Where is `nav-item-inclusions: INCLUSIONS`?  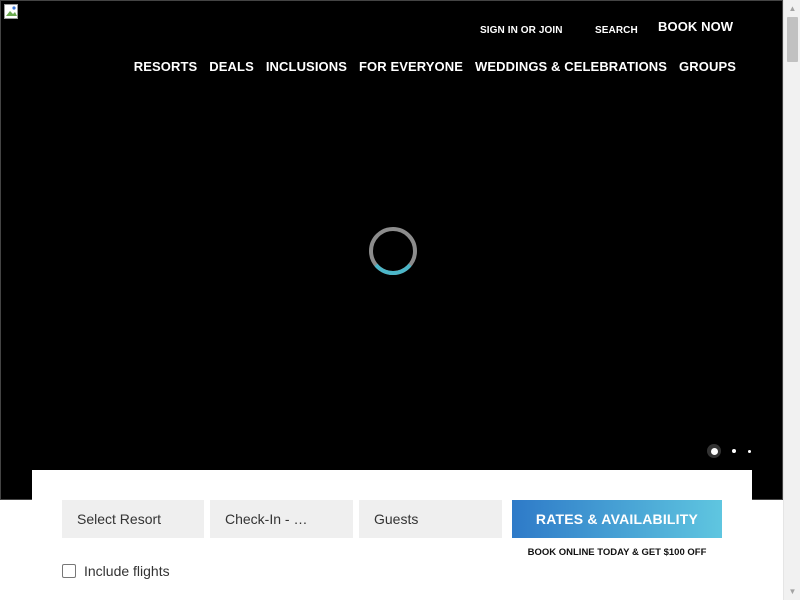 nav-item-inclusions: INCLUSIONS is located at coordinates (306, 66).